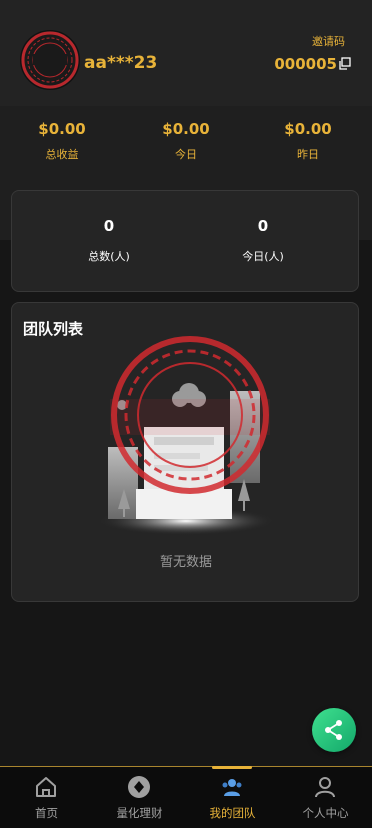  What do you see at coordinates (62, 129) in the screenshot?
I see `earnings-total-value: $0.00` at bounding box center [62, 129].